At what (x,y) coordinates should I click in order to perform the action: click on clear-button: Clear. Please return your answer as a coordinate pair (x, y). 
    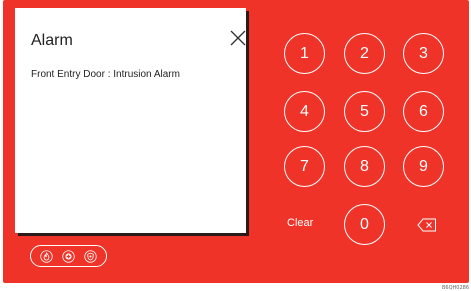
    Looking at the image, I should click on (300, 223).